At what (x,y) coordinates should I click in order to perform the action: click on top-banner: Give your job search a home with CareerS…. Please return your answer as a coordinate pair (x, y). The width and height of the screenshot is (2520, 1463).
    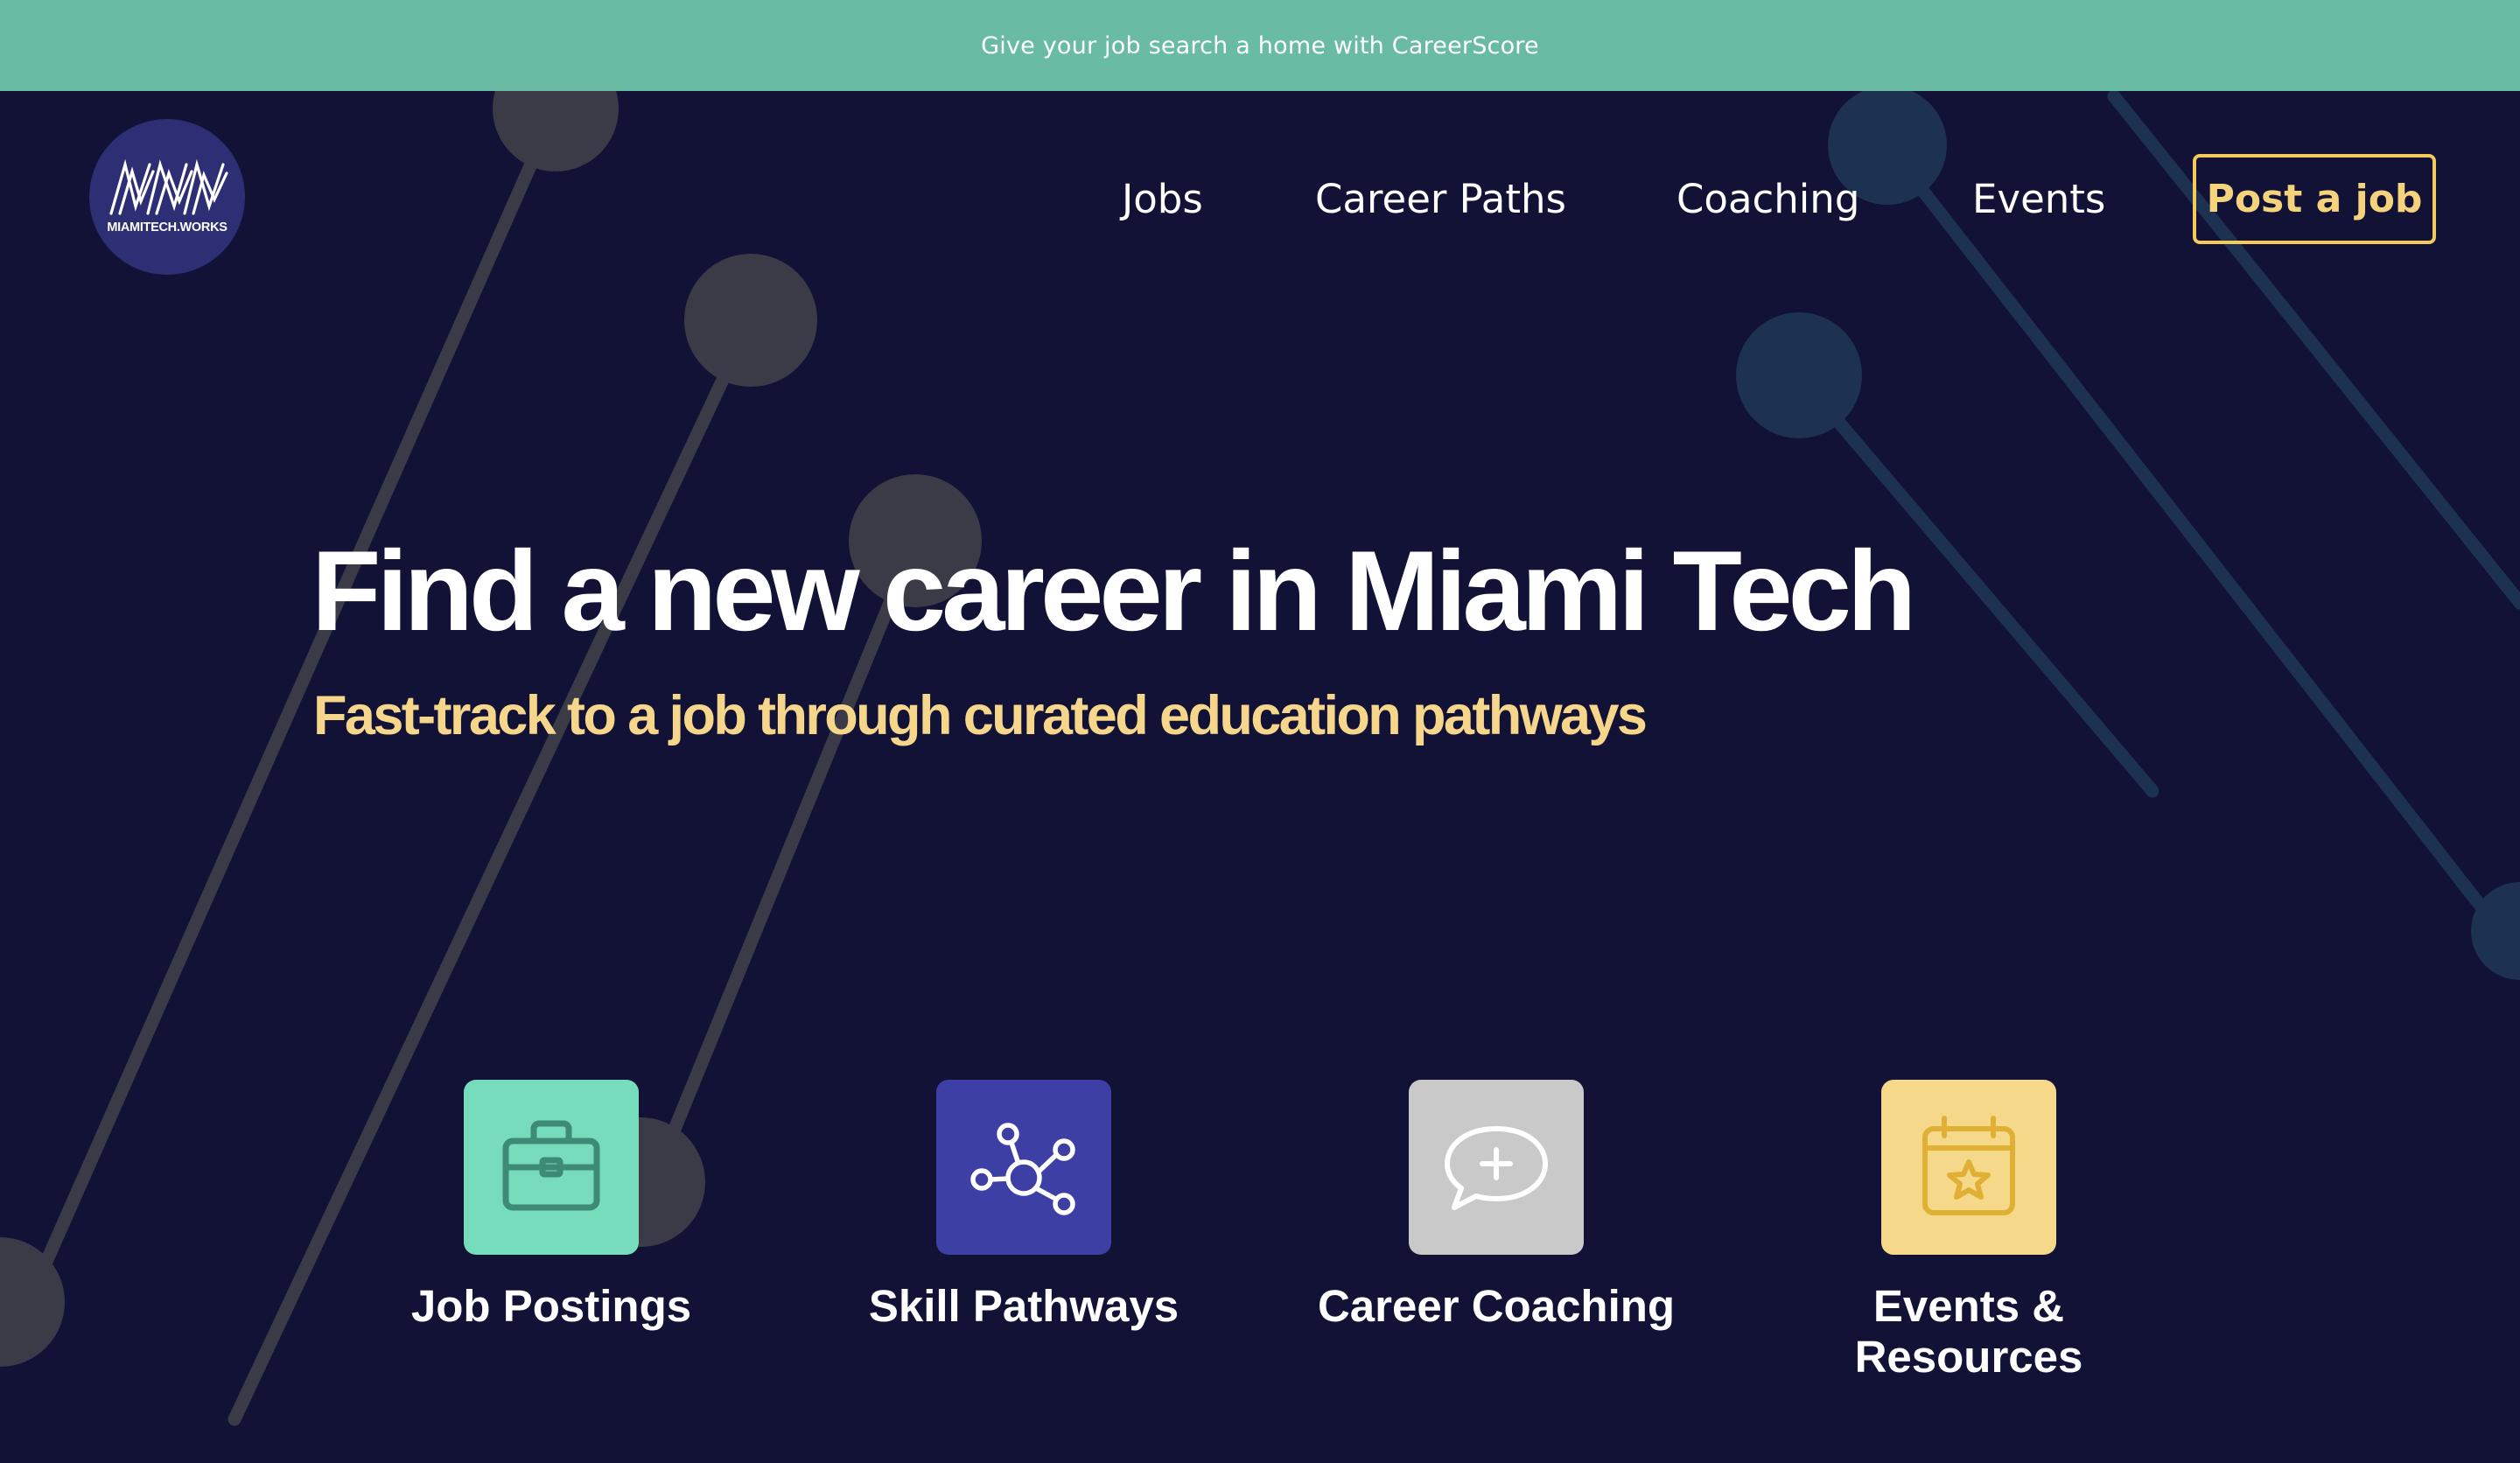
    Looking at the image, I should click on (1260, 45).